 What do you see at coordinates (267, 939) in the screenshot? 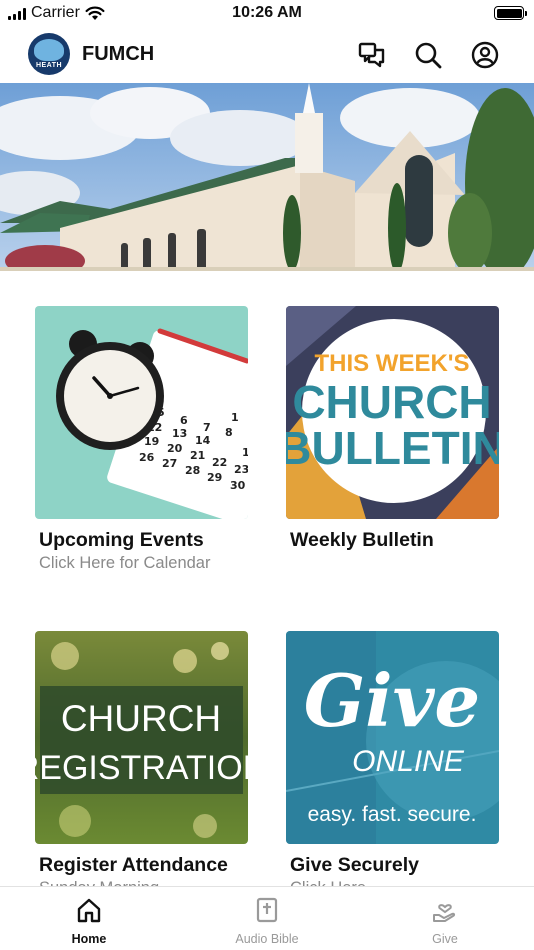
I see `tab-label: Audio Bible` at bounding box center [267, 939].